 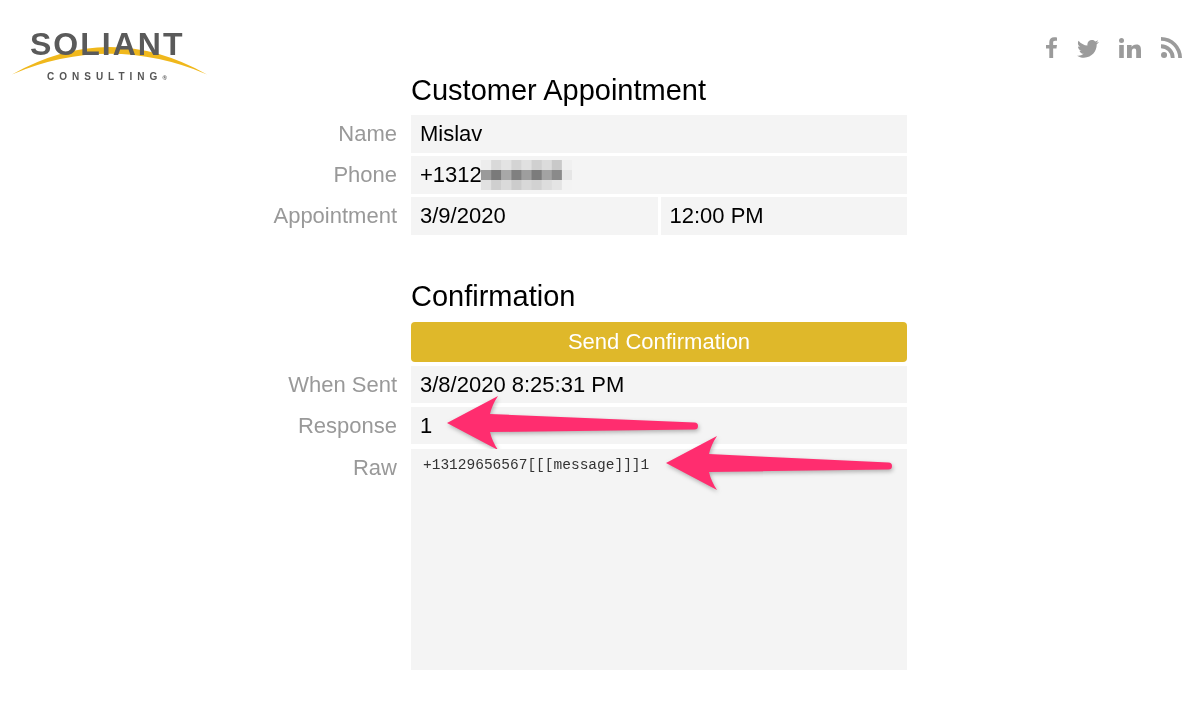 I want to click on section-heading: Confirmation, so click(x=493, y=296).